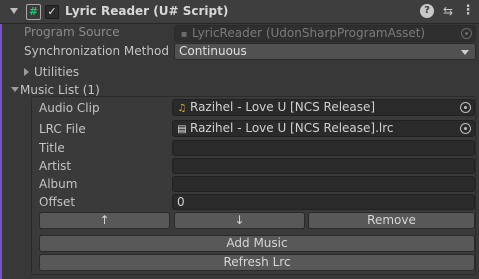 This screenshot has width=479, height=279. I want to click on audio-clip-field: ♫ Razihel - Love U [NCS Release], so click(323, 107).